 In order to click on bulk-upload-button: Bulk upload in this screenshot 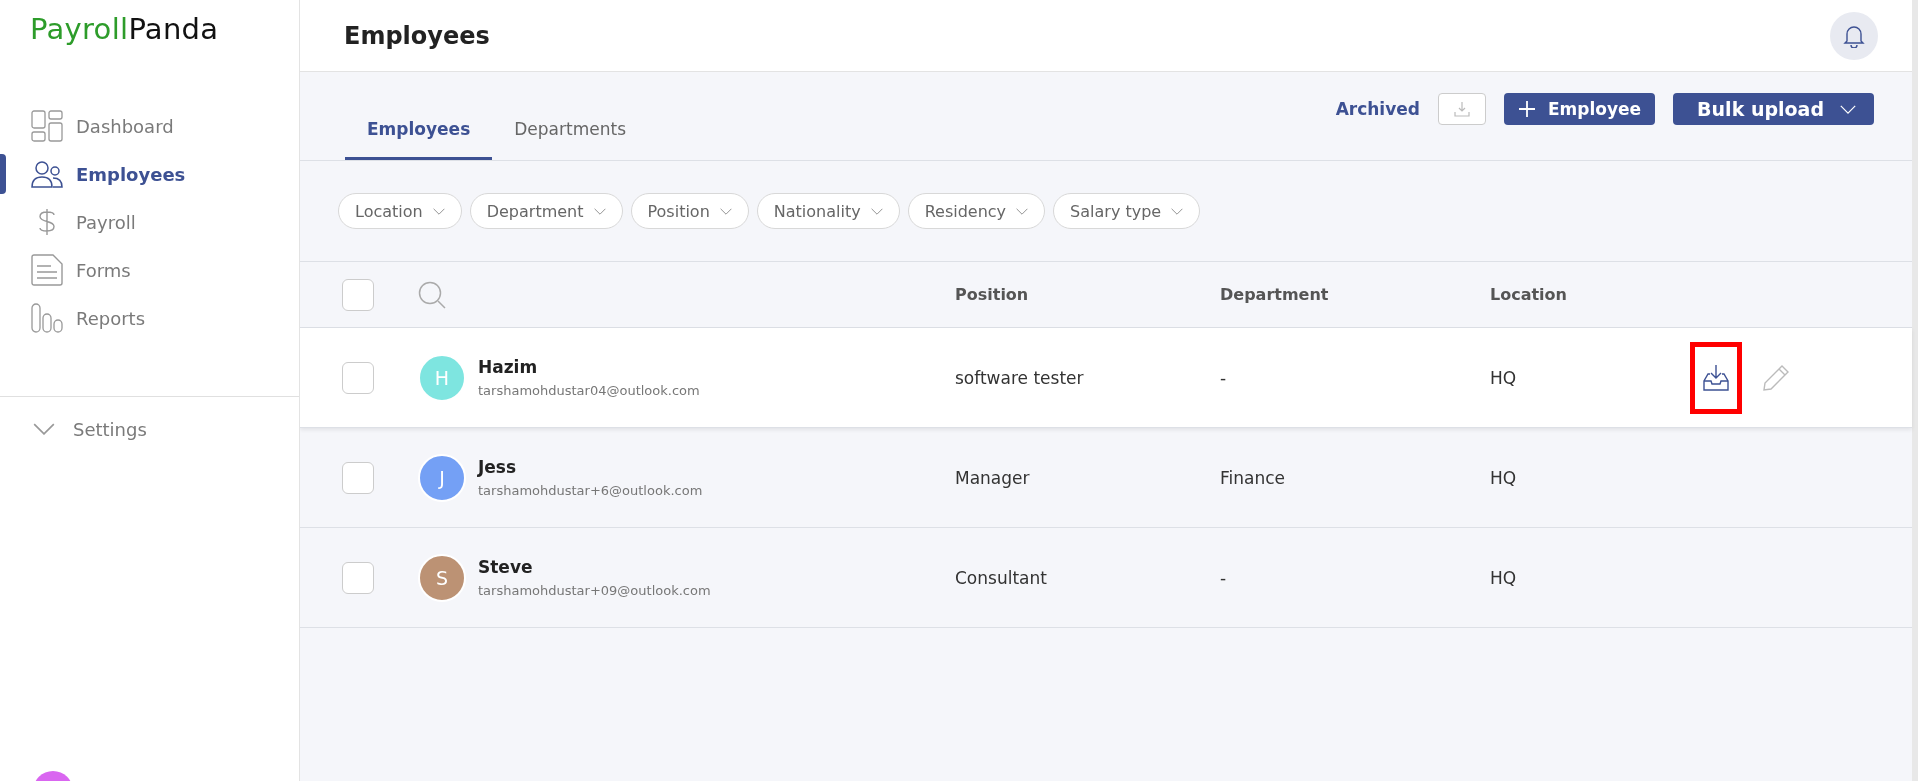, I will do `click(1773, 109)`.